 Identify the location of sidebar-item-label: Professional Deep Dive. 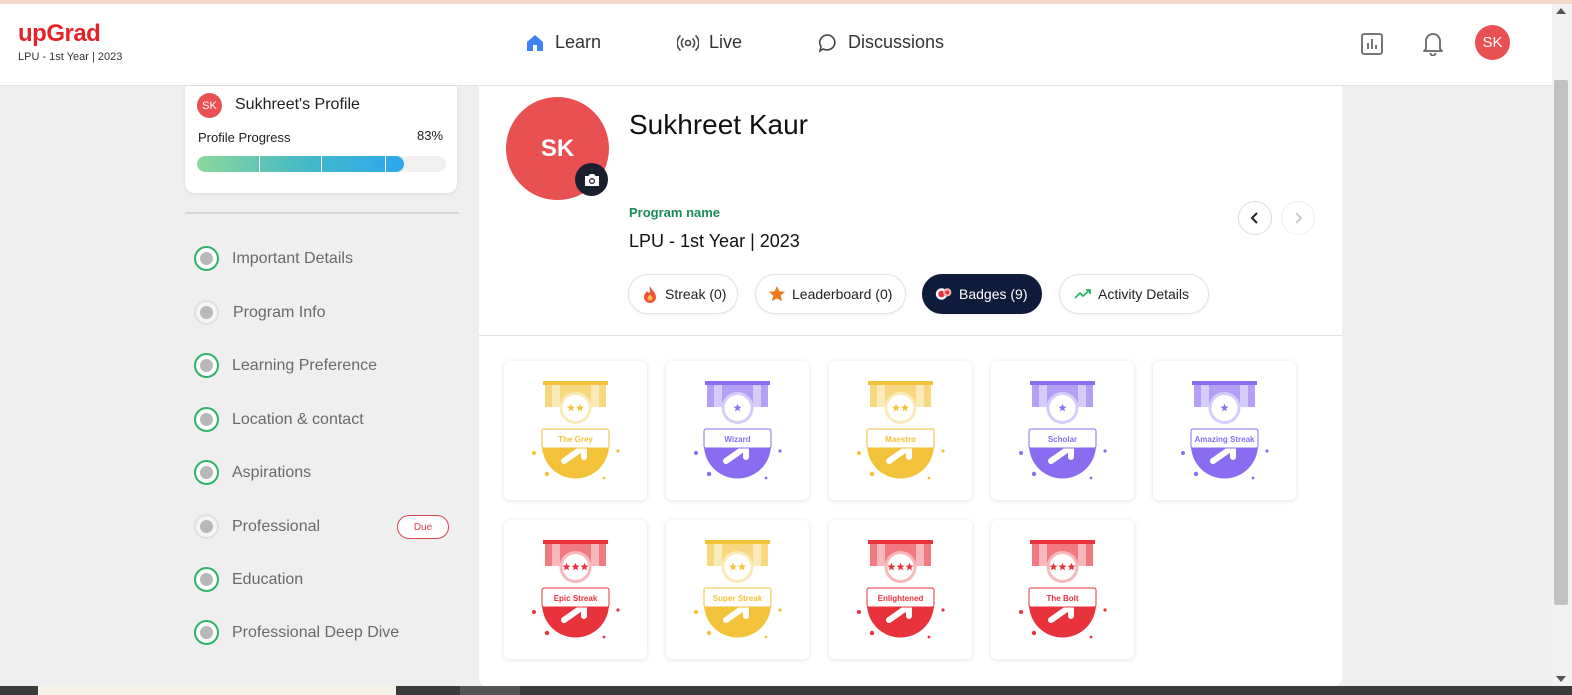
(316, 632).